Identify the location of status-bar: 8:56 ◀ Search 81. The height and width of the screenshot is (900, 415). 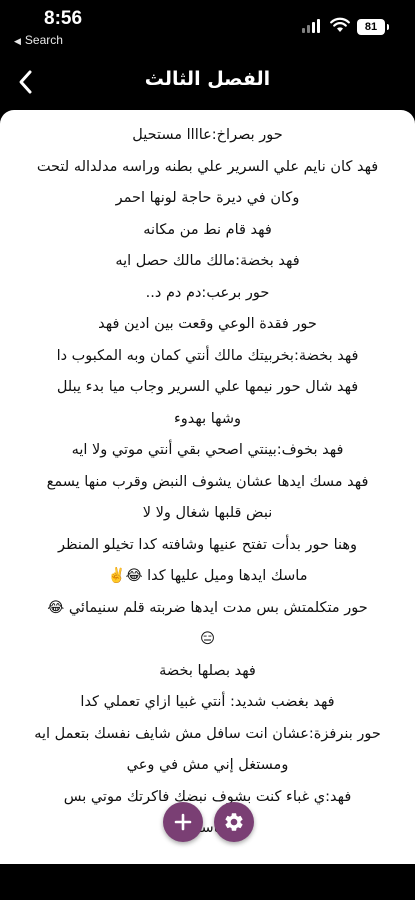
(207, 27).